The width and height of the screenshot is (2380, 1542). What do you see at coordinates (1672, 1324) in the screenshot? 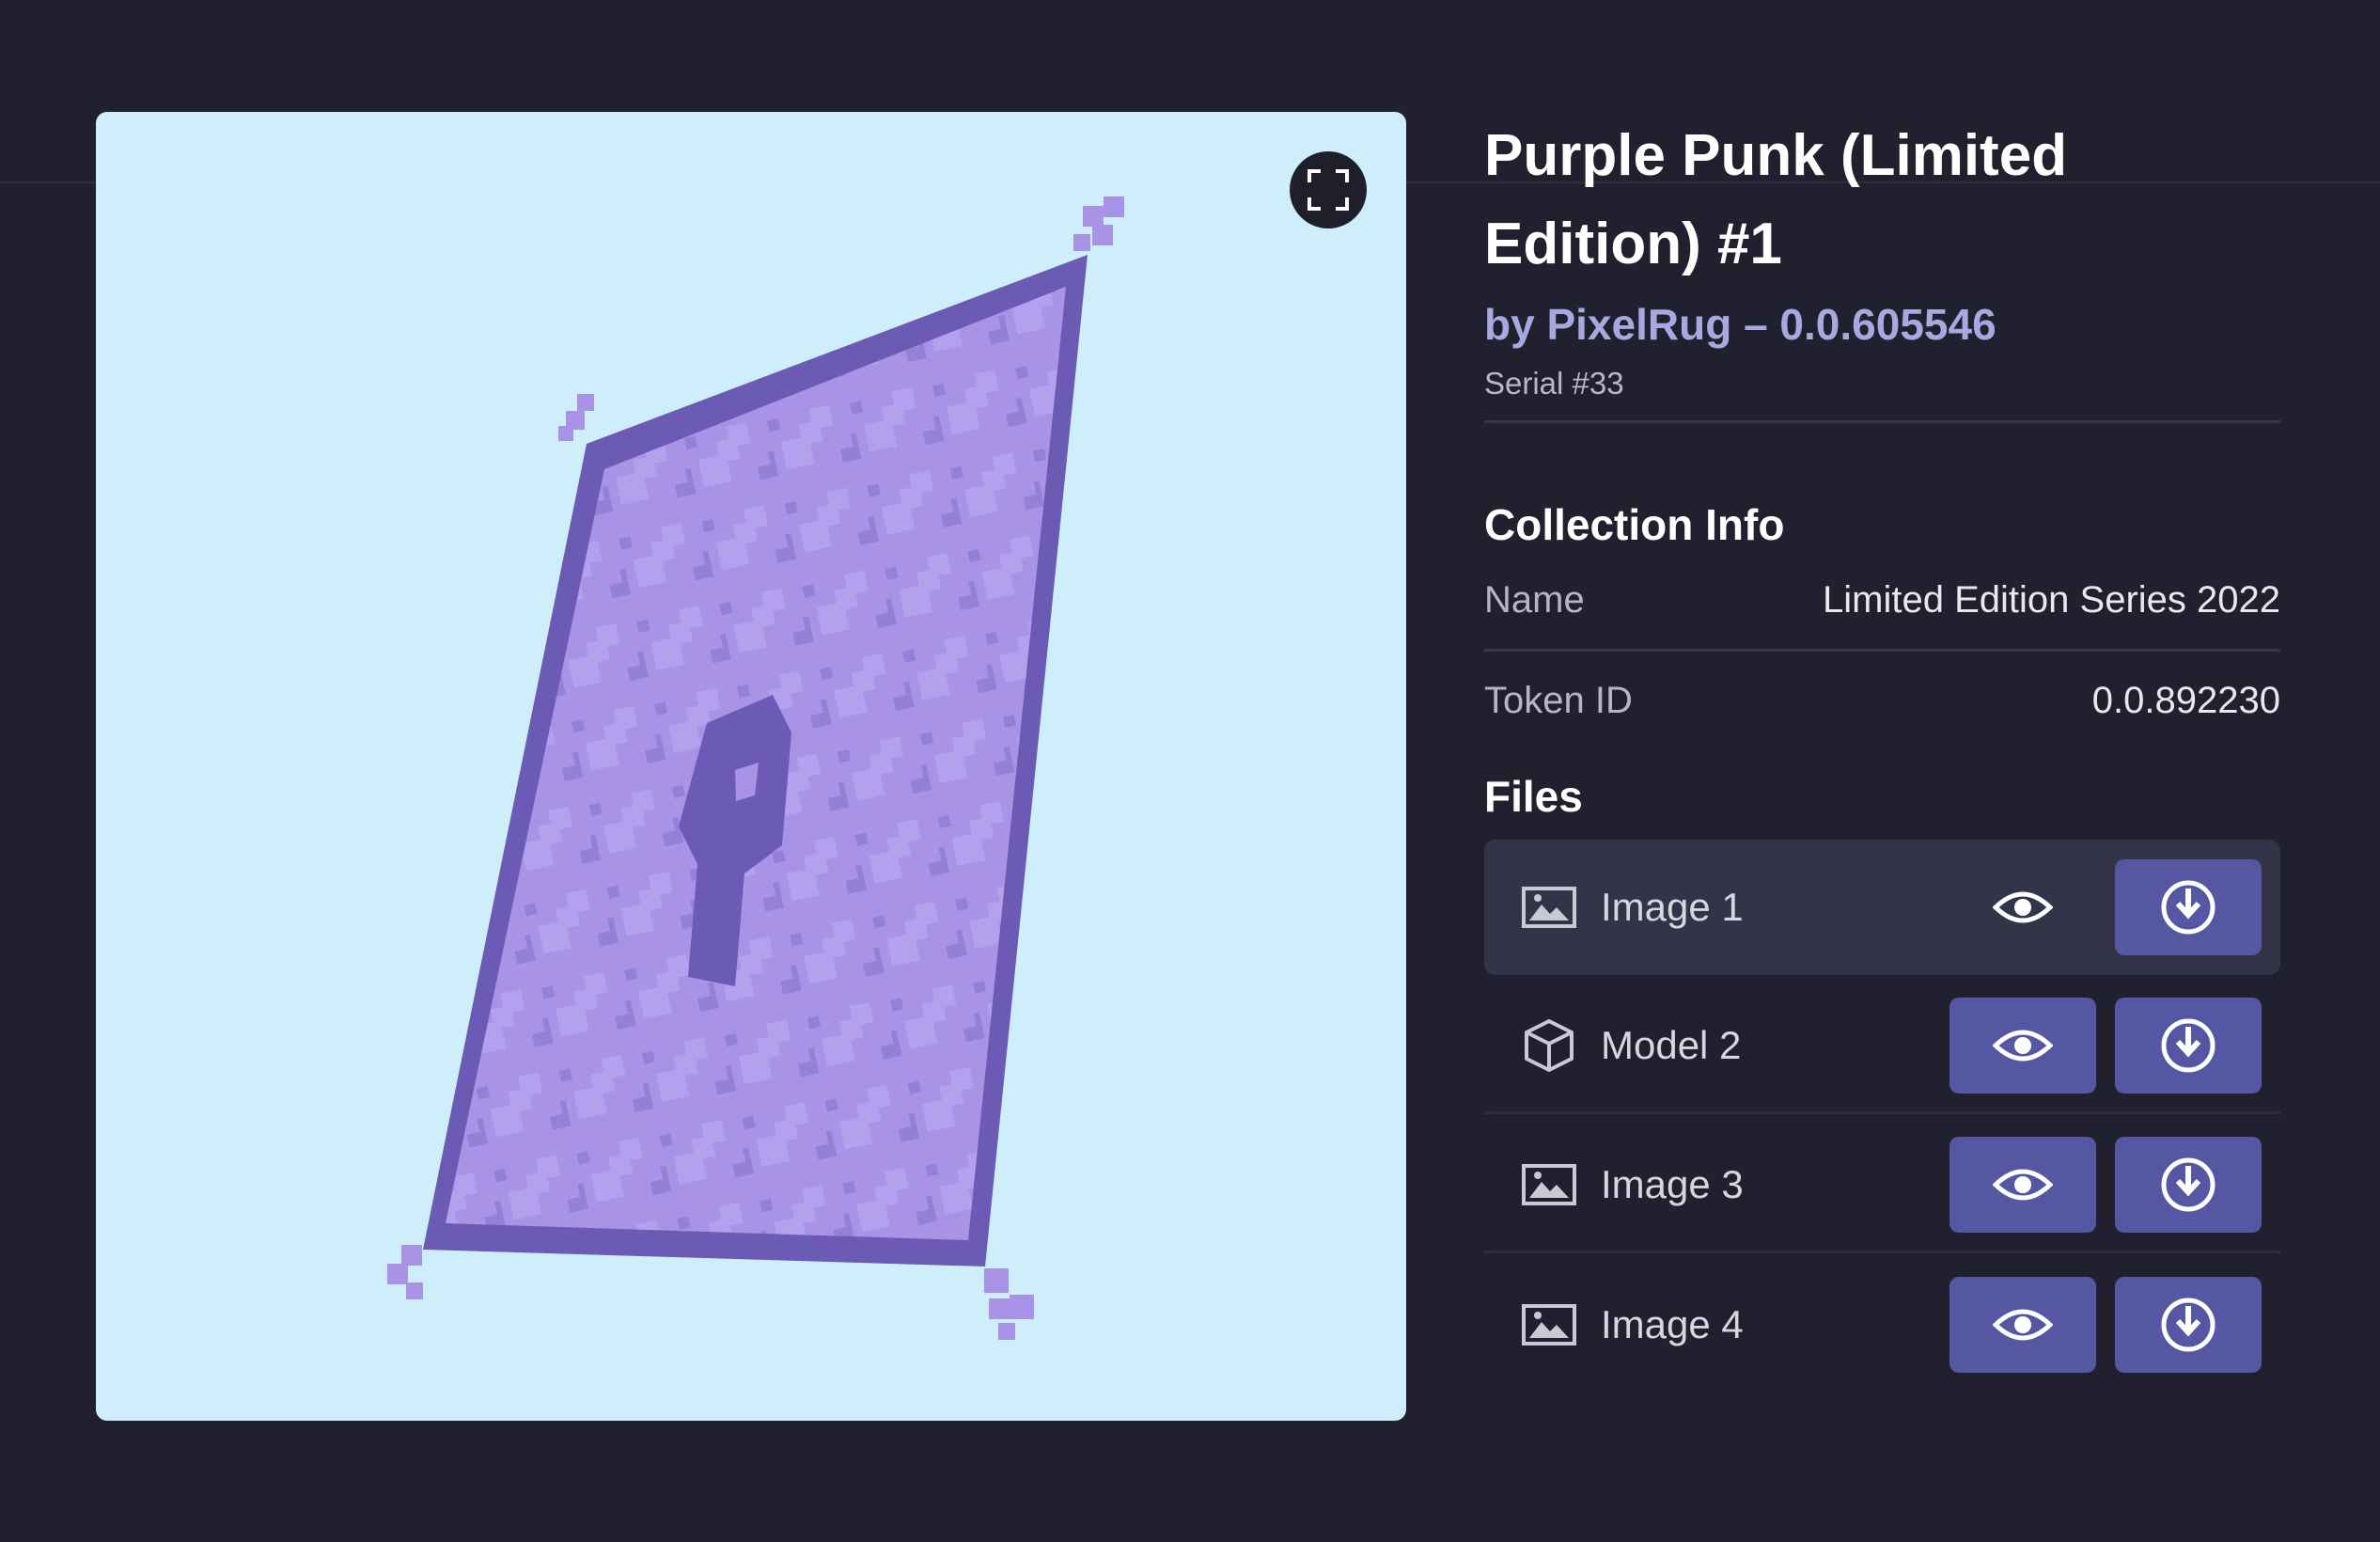
I see `file-name: Image 4` at bounding box center [1672, 1324].